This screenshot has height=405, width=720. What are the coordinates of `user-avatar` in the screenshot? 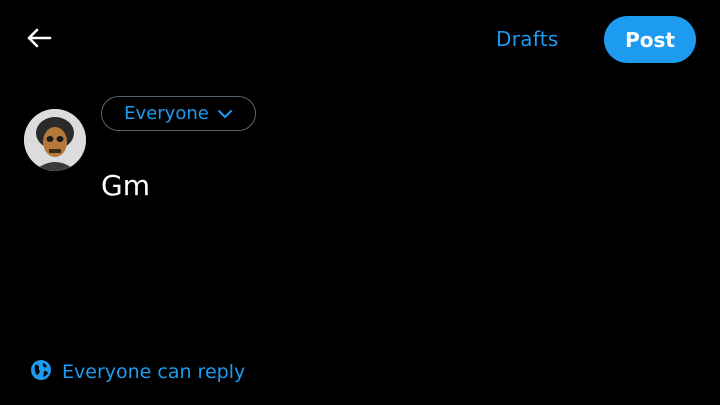 It's located at (55, 140).